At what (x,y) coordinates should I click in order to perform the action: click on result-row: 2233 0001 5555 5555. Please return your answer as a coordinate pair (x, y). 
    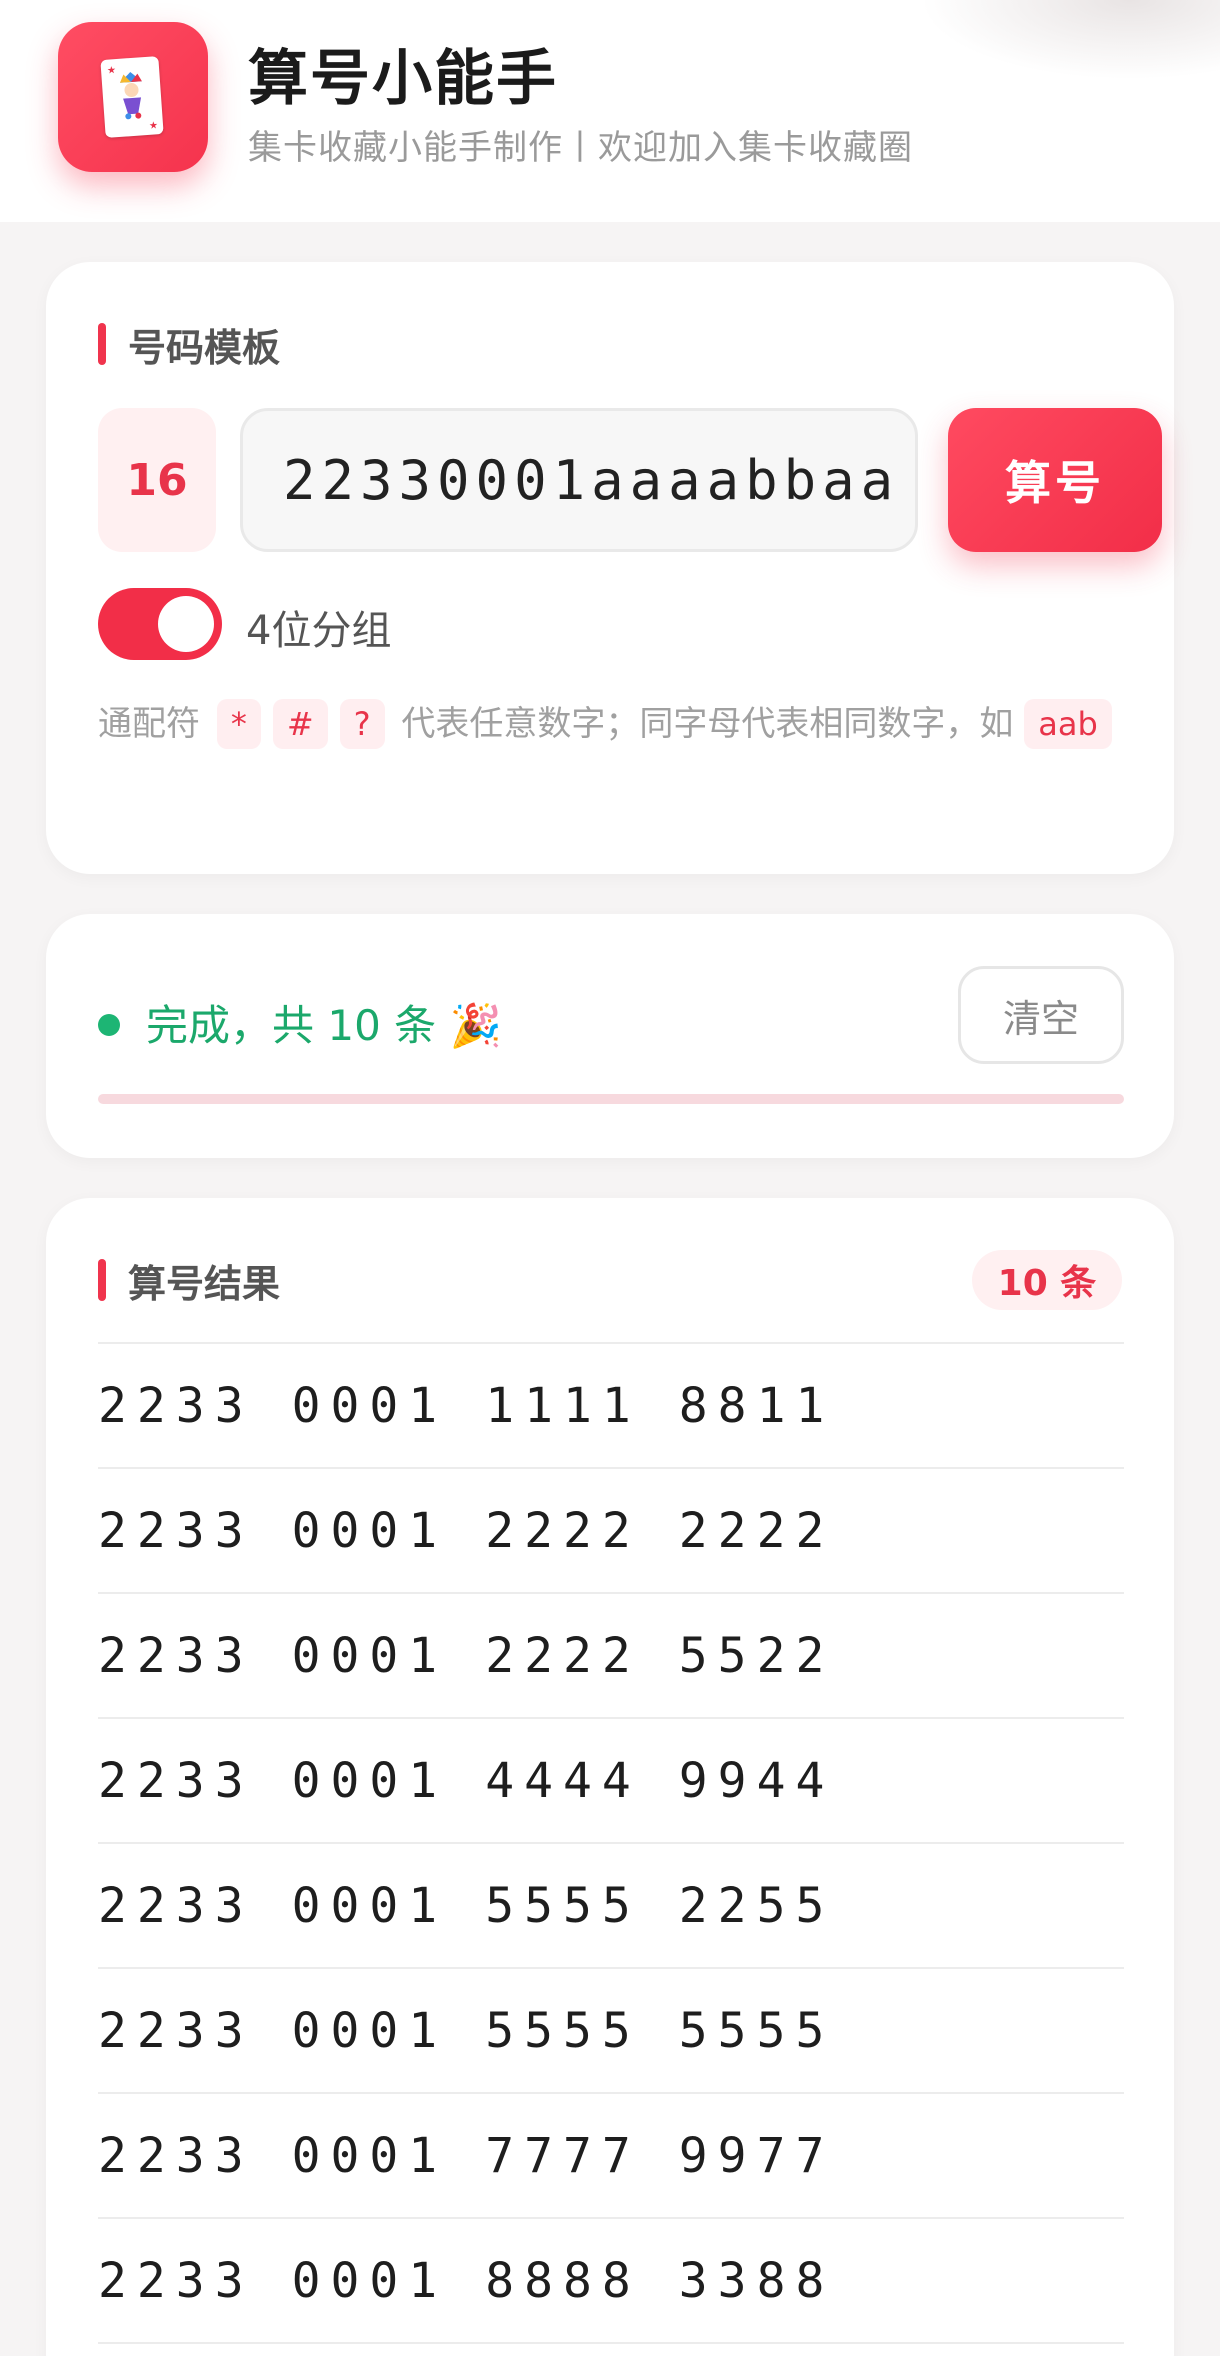
    Looking at the image, I should click on (611, 2031).